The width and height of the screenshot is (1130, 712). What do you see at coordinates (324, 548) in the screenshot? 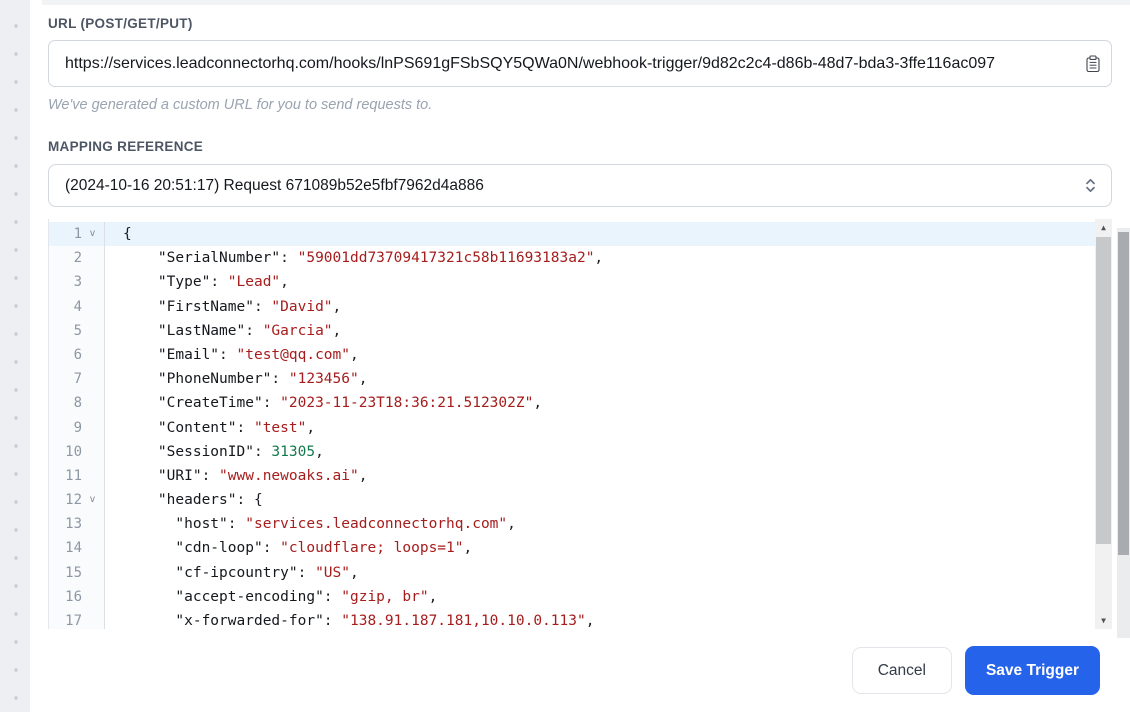
I see `code-line-text: "cdn-loop": "cloudflare; loops=1",` at bounding box center [324, 548].